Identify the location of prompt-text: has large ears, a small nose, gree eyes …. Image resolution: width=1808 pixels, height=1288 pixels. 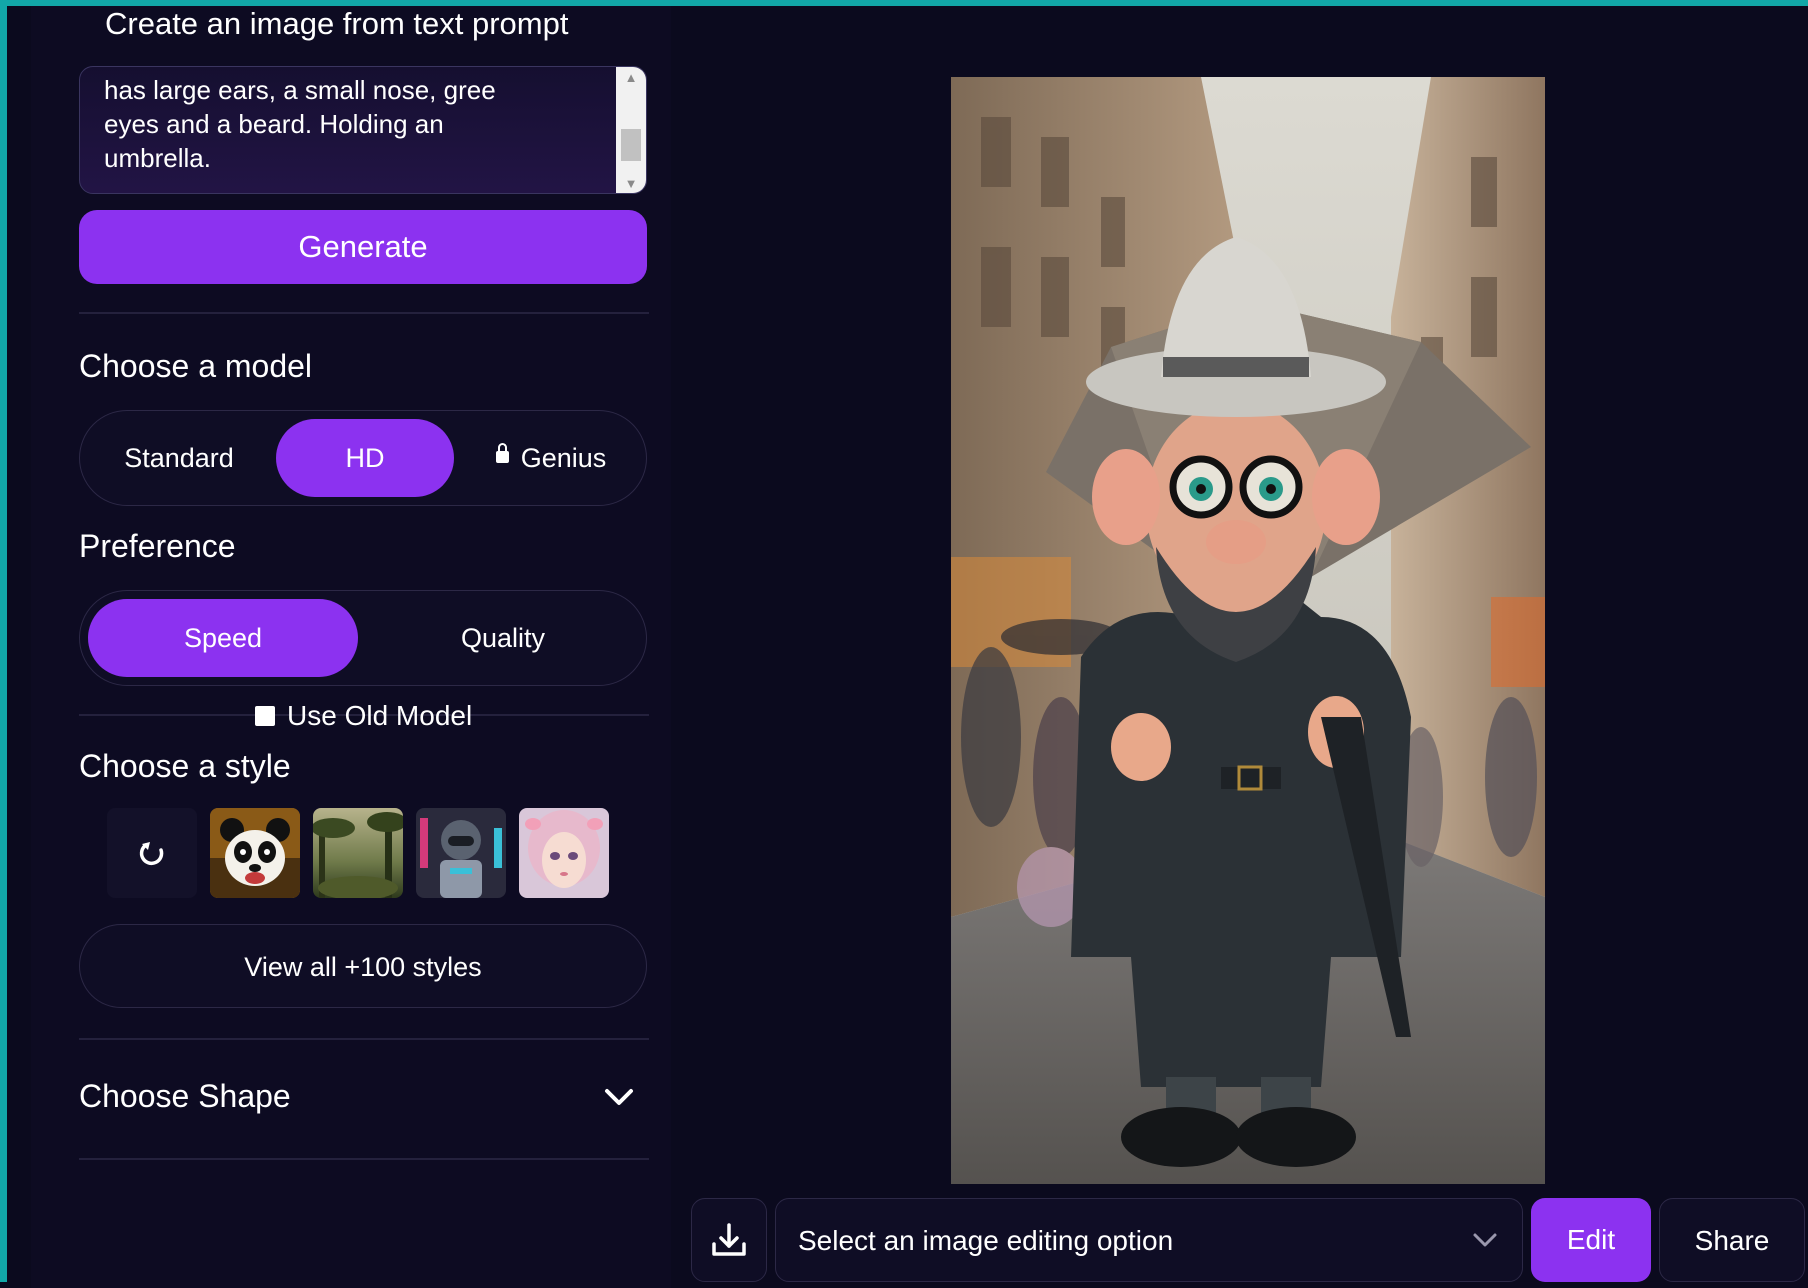
(344, 124).